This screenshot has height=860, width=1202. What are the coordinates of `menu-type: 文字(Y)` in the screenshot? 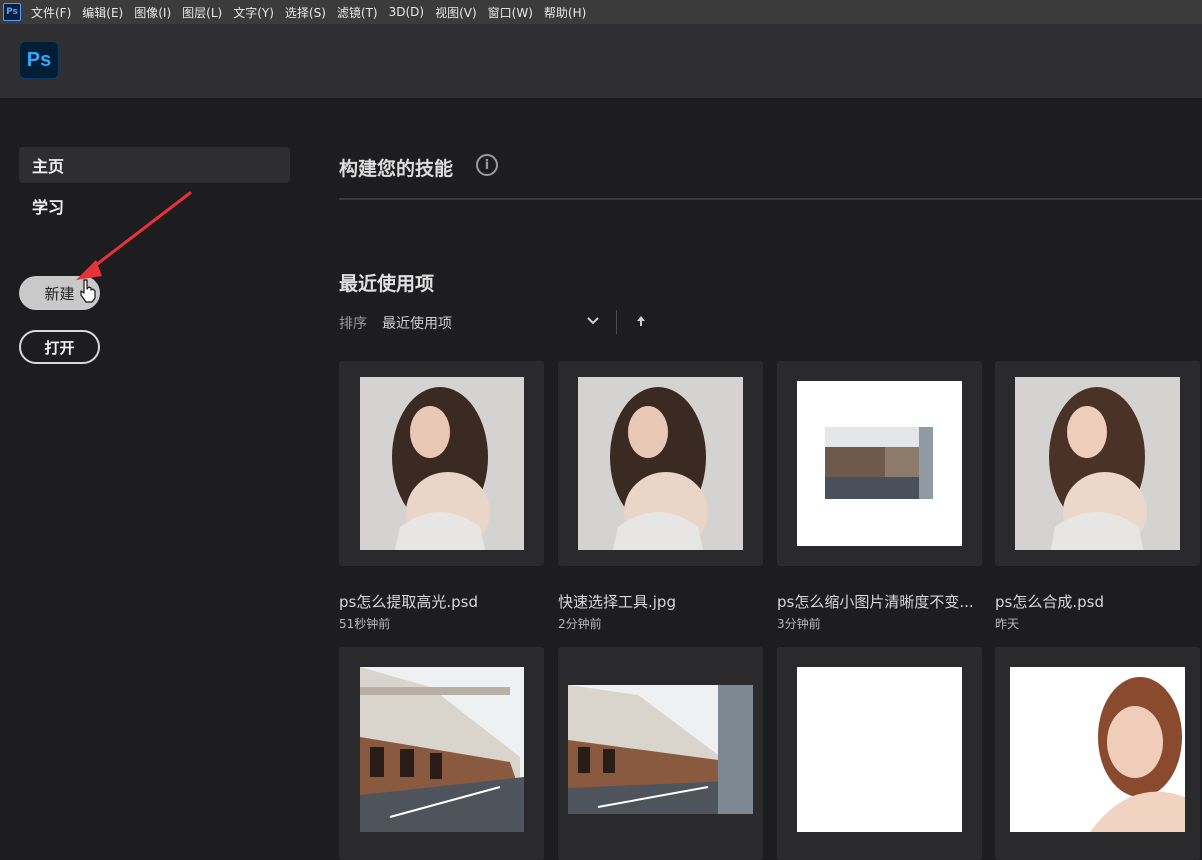 It's located at (253, 12).